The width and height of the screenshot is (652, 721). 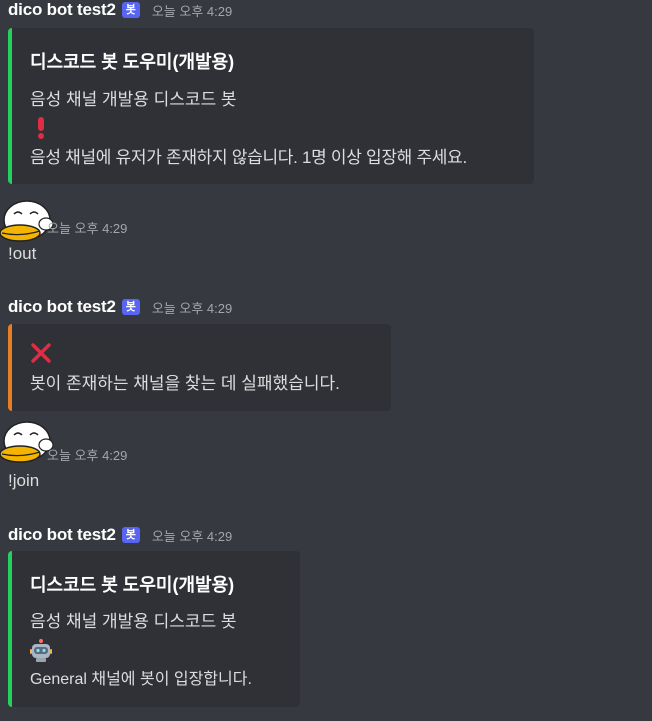 I want to click on robot-icon, so click(x=41, y=650).